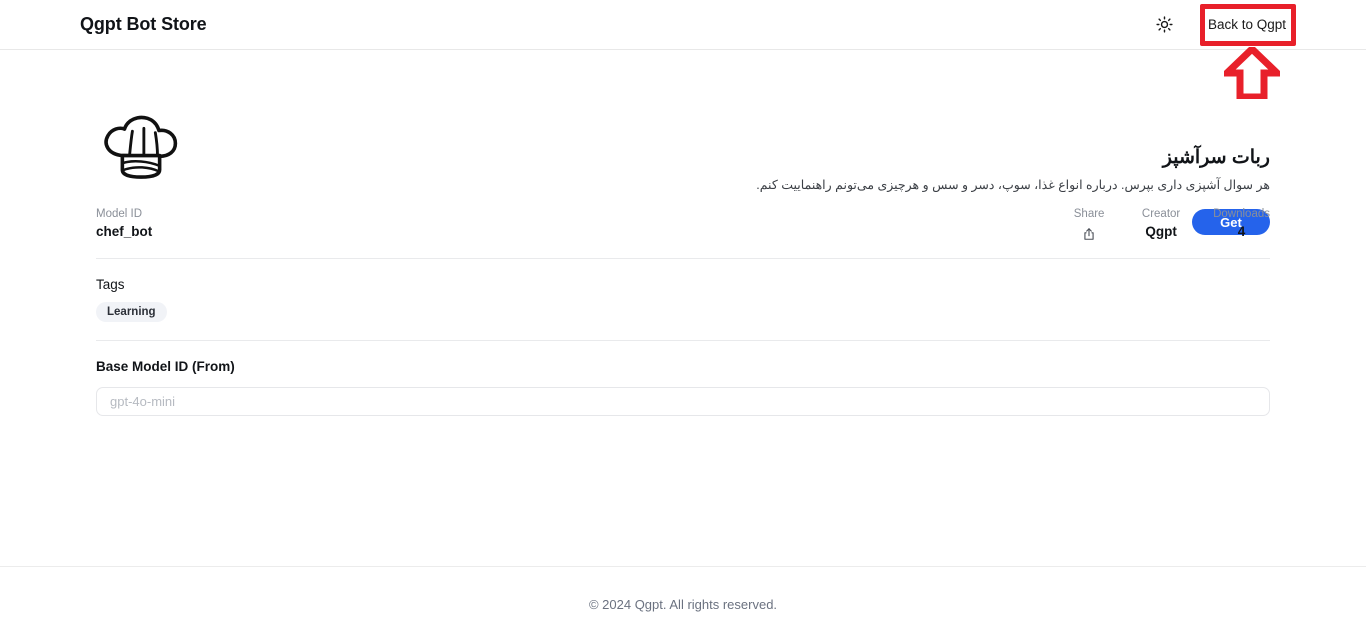 The width and height of the screenshot is (1366, 641). I want to click on share-stat: Share, so click(1089, 224).